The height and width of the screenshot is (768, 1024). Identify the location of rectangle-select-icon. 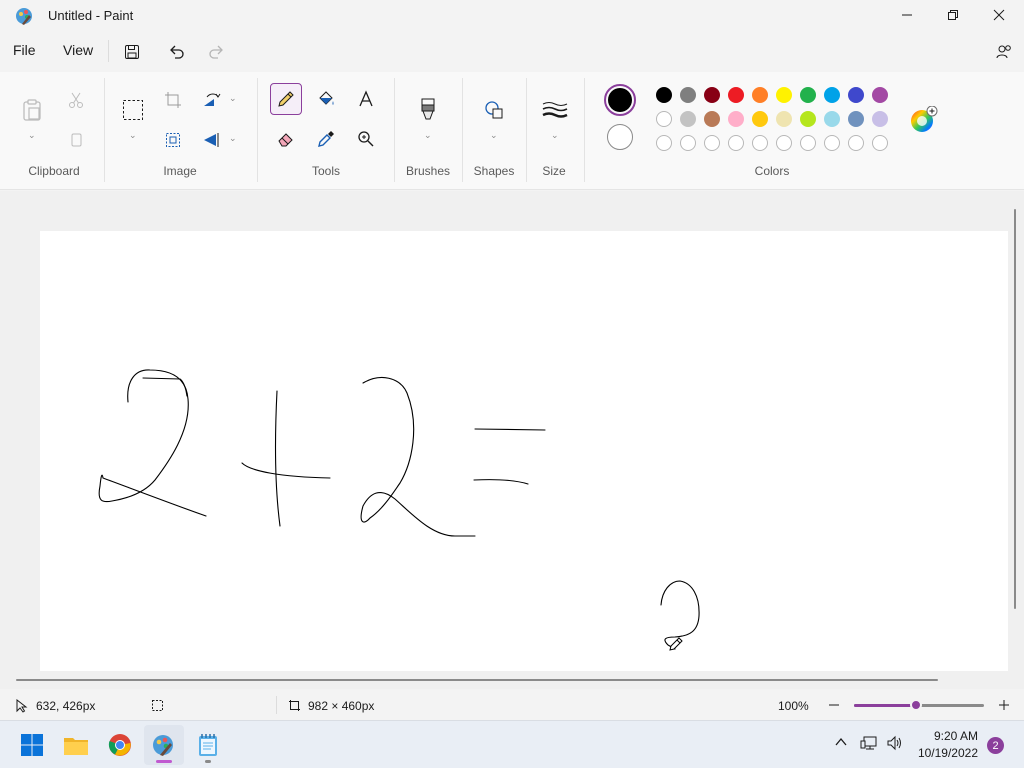
(133, 110).